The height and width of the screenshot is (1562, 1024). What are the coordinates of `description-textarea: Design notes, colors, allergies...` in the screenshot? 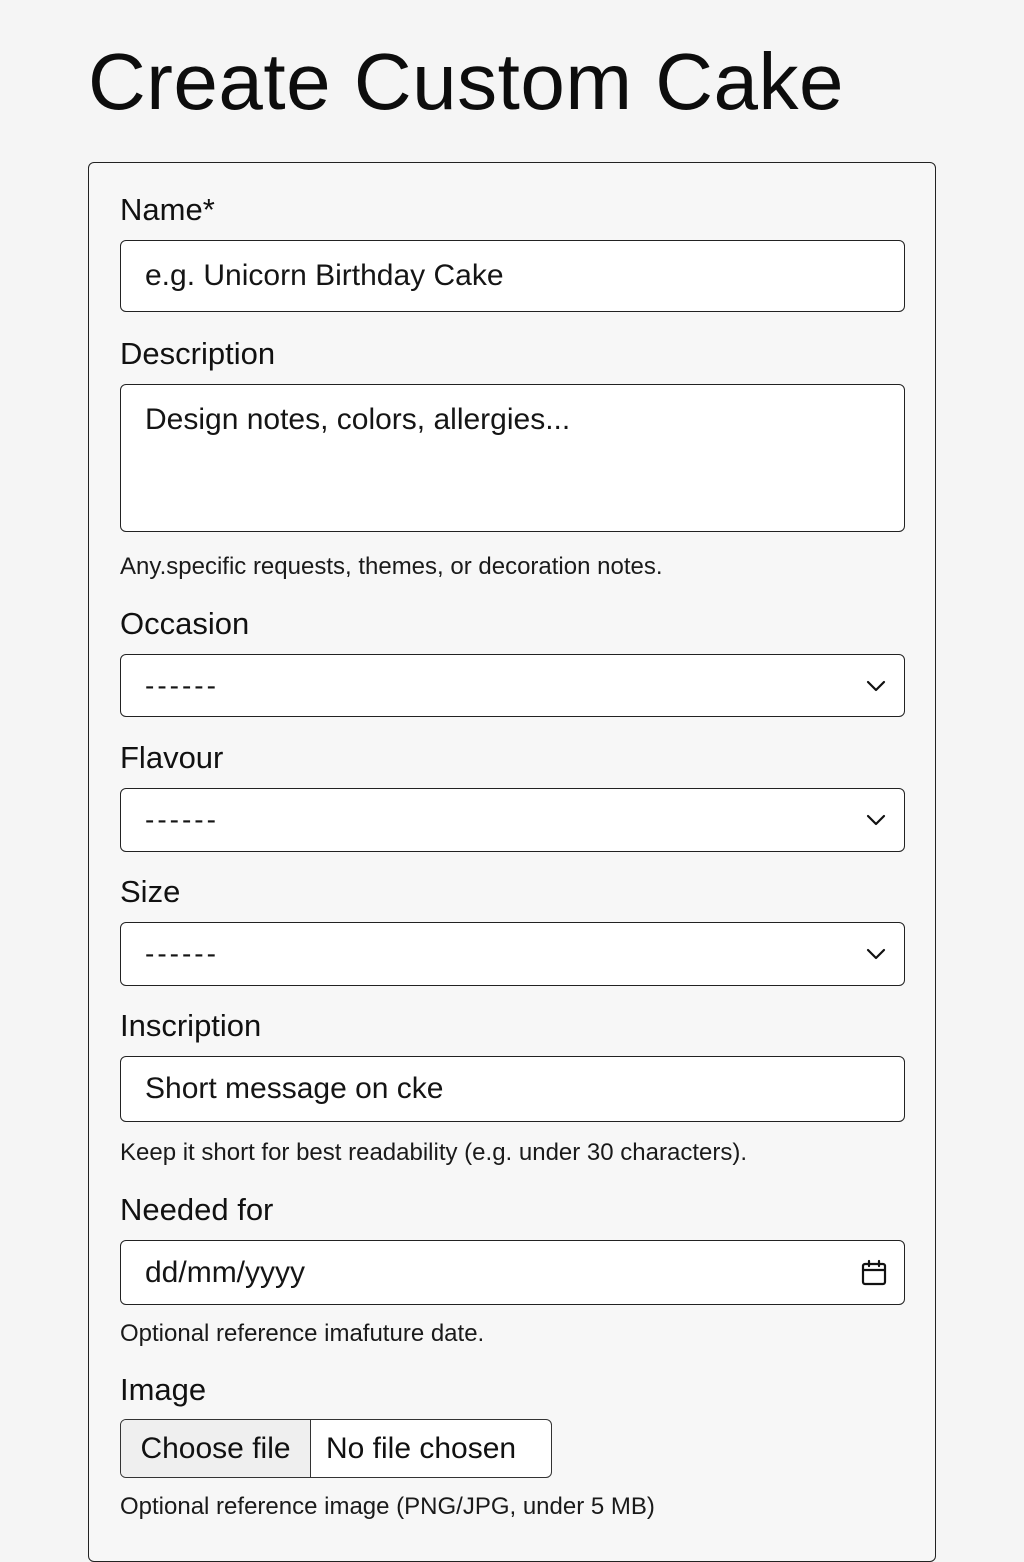 It's located at (512, 458).